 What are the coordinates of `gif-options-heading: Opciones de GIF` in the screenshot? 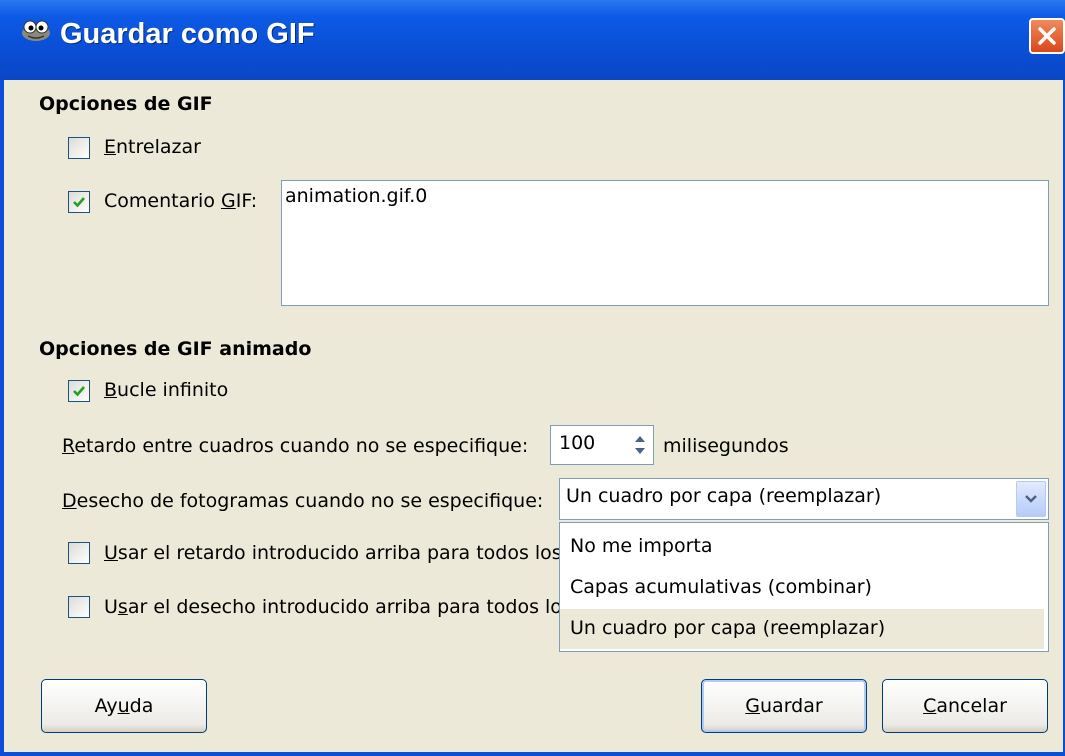 It's located at (126, 104).